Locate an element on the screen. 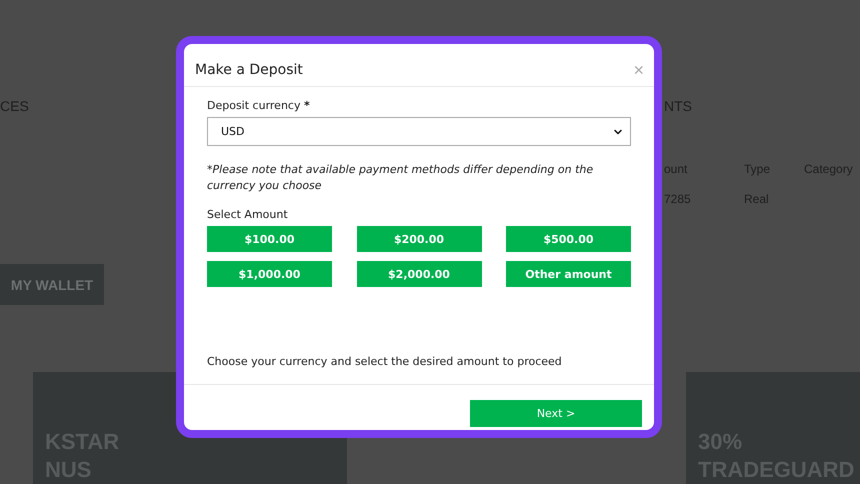  wallet-button: MY WALLET is located at coordinates (52, 284).